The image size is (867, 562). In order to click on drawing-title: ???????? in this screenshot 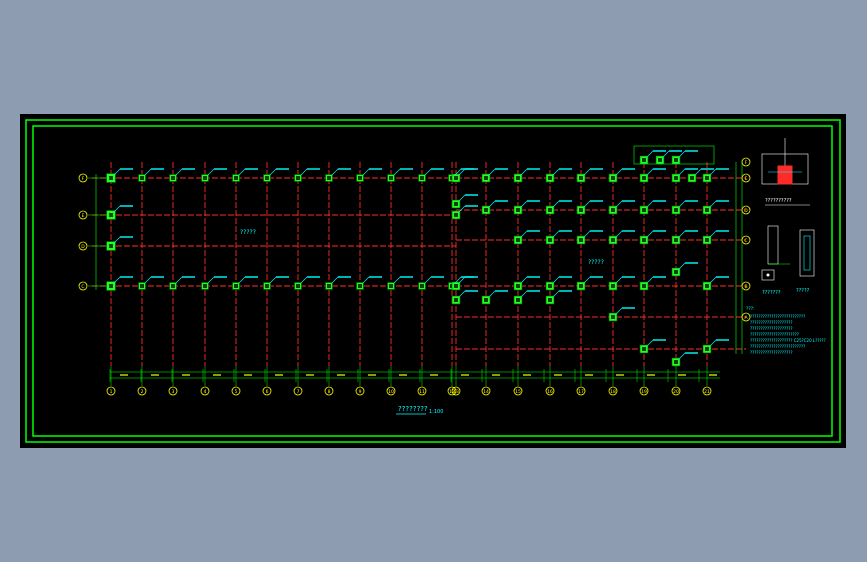, I will do `click(413, 409)`.